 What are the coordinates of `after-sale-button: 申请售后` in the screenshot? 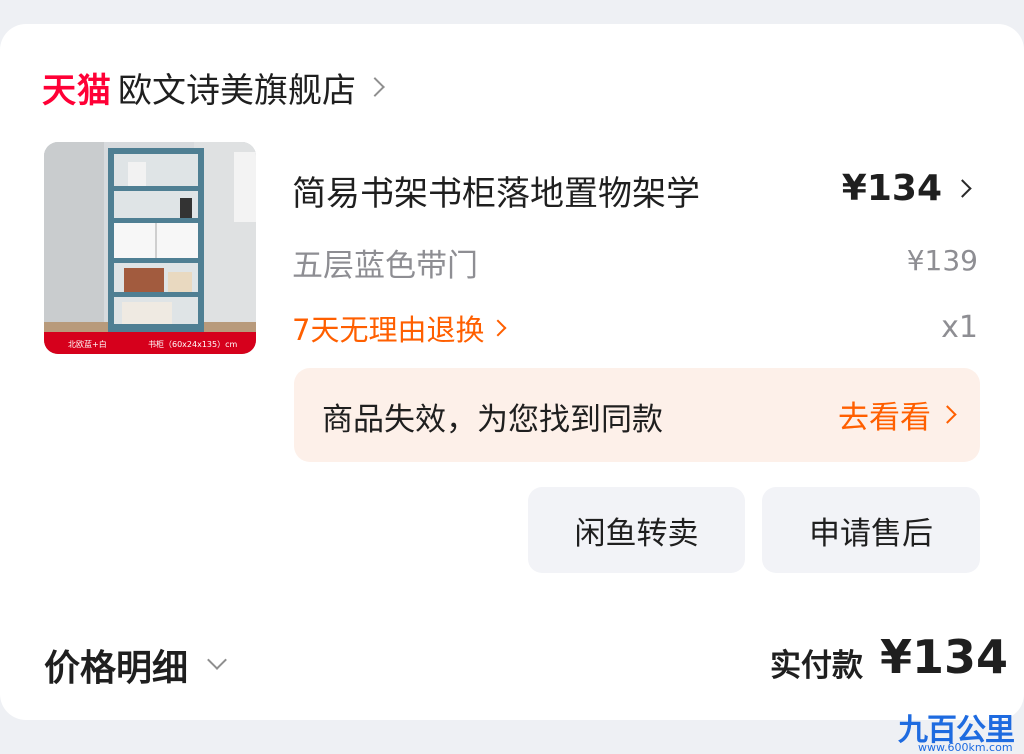 It's located at (871, 530).